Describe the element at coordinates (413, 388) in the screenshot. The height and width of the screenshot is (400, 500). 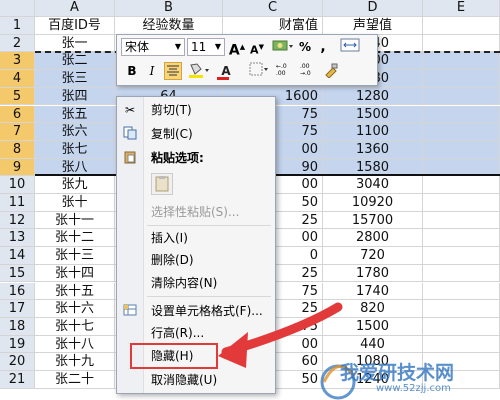
I see `watermark-url: www.52zjj.com` at that location.